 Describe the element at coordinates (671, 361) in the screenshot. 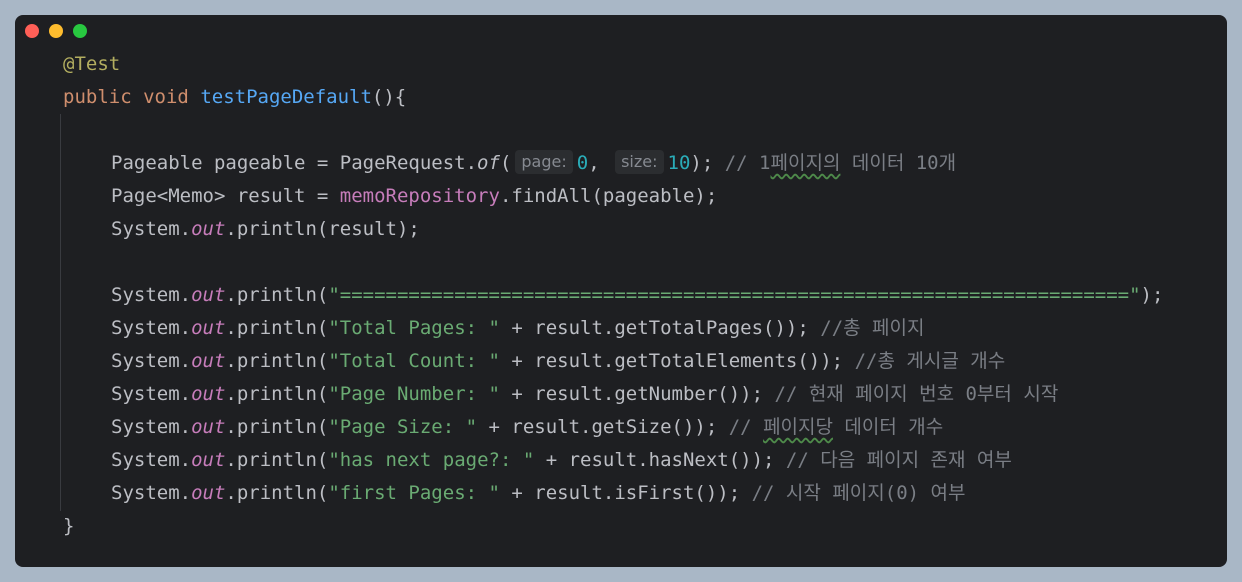

I see `code-text: + result.getTotalElements());` at that location.